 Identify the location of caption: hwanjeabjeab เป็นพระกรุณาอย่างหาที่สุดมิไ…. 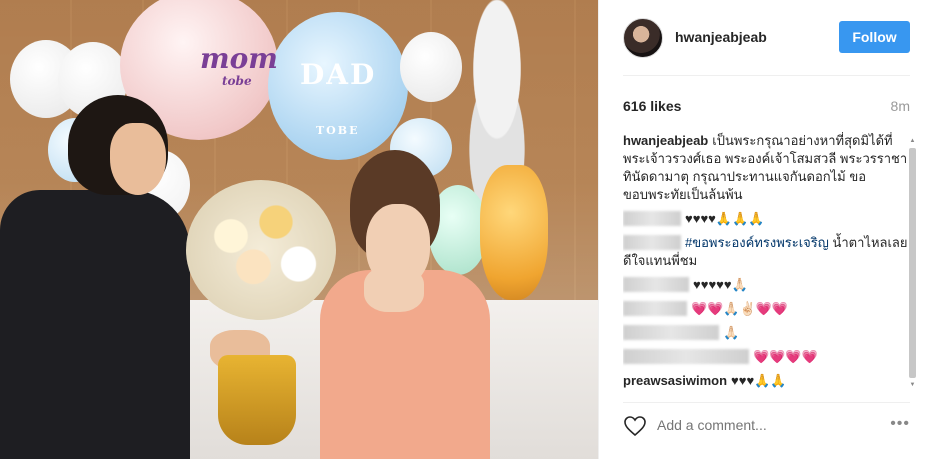
(770, 168).